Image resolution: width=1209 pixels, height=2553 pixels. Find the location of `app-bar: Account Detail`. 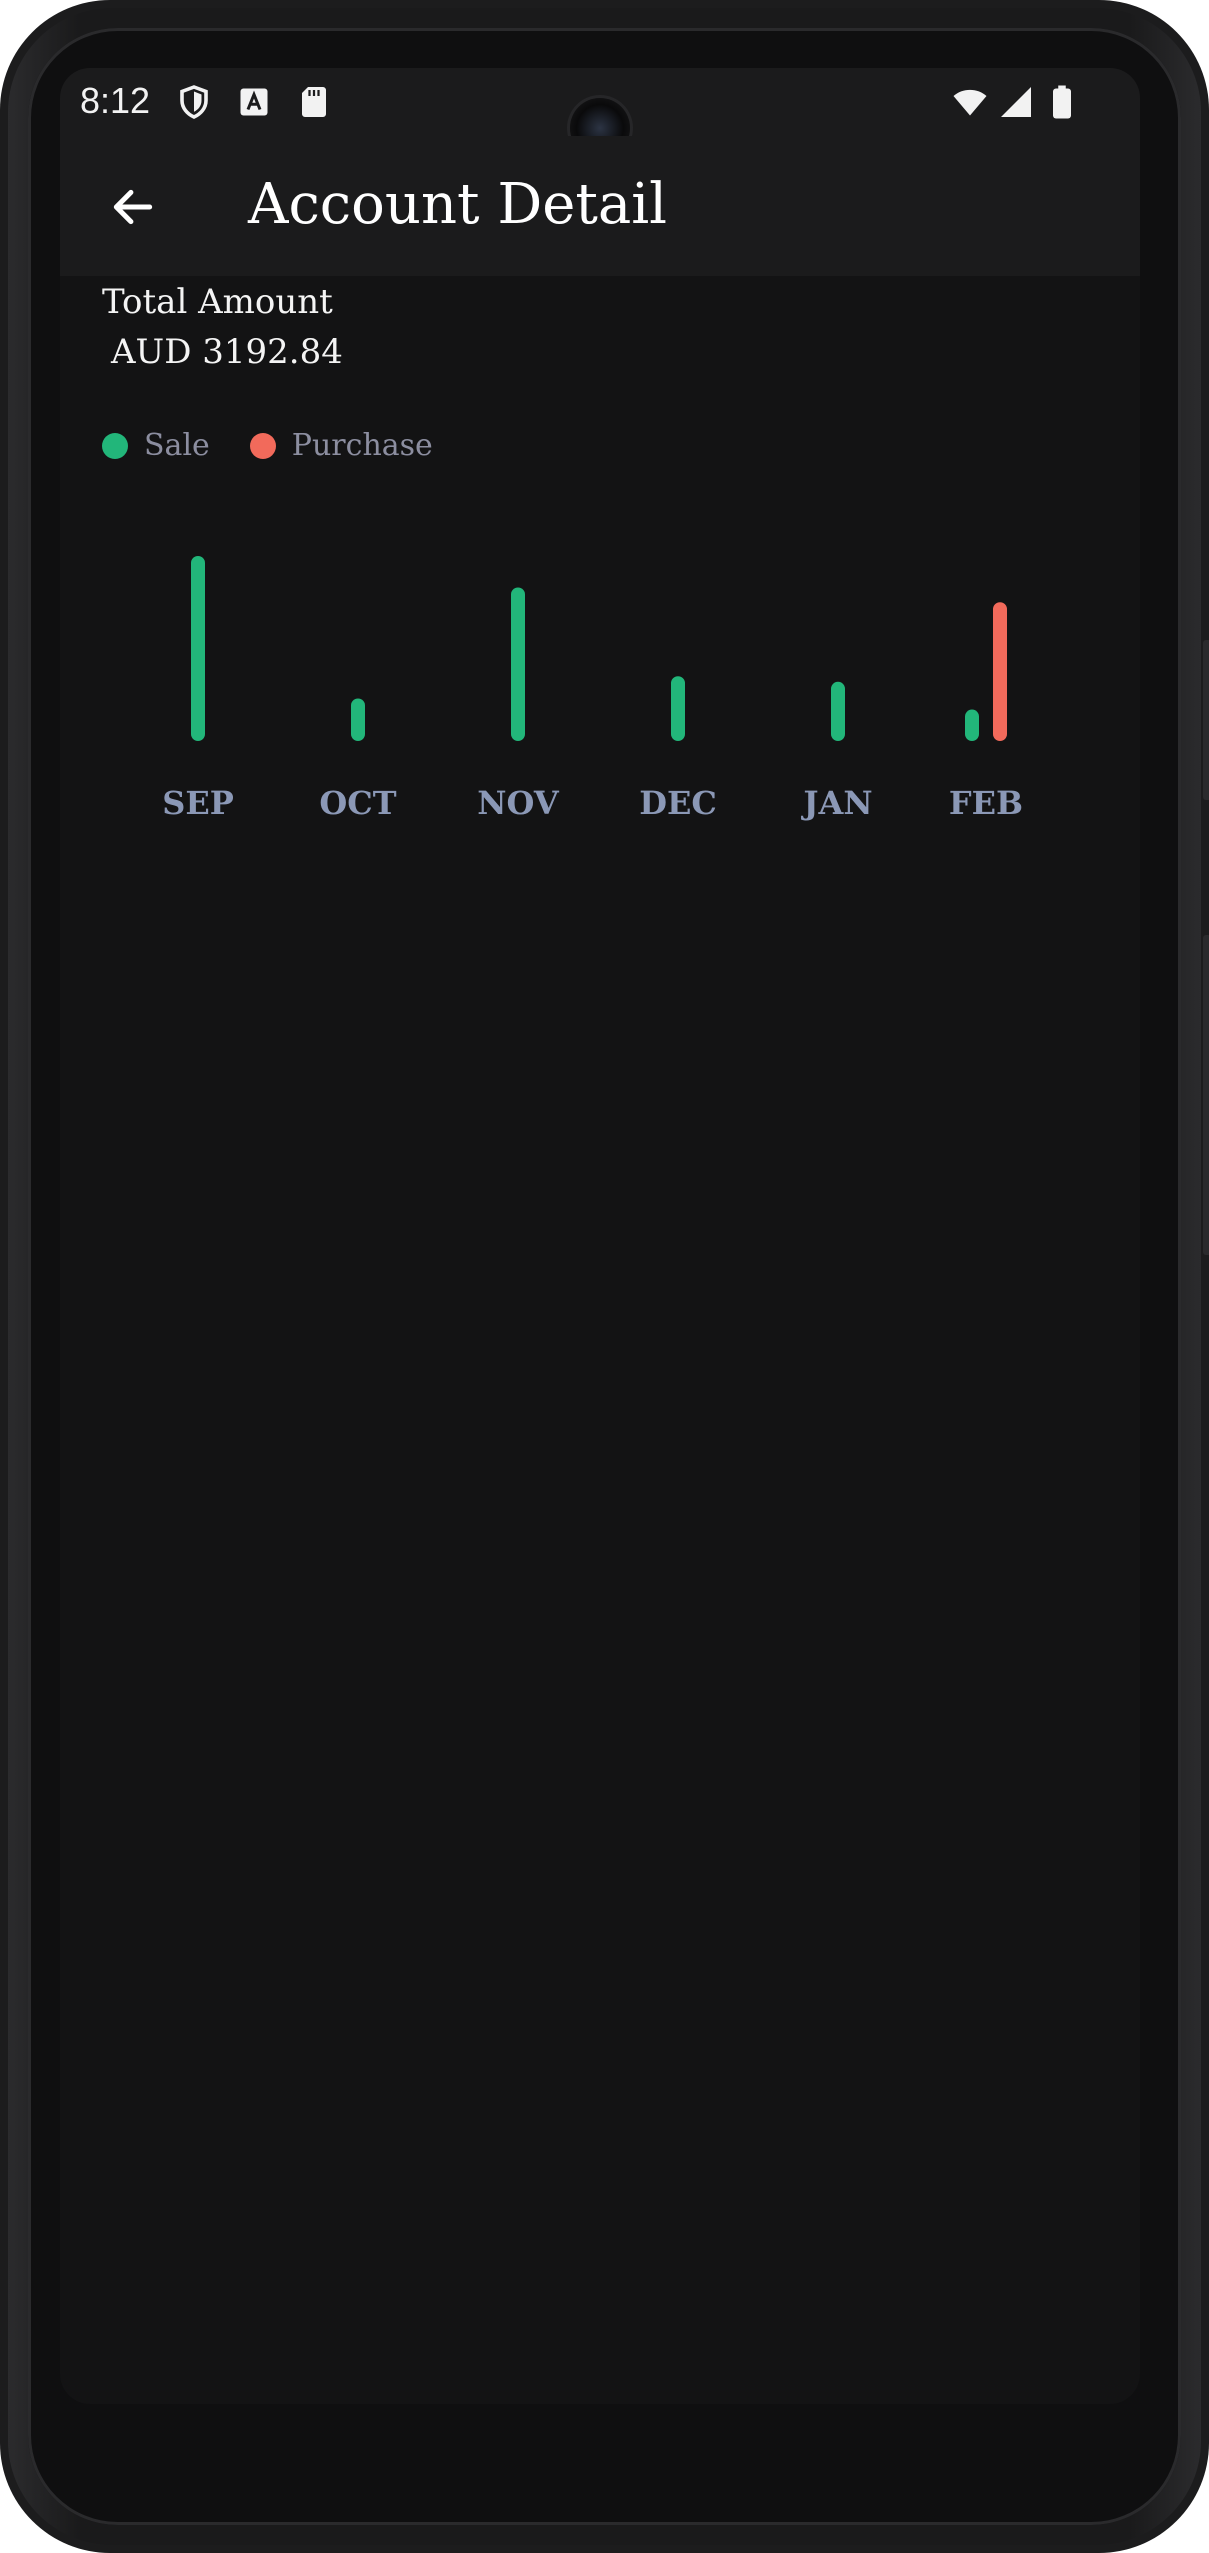

app-bar: Account Detail is located at coordinates (600, 206).